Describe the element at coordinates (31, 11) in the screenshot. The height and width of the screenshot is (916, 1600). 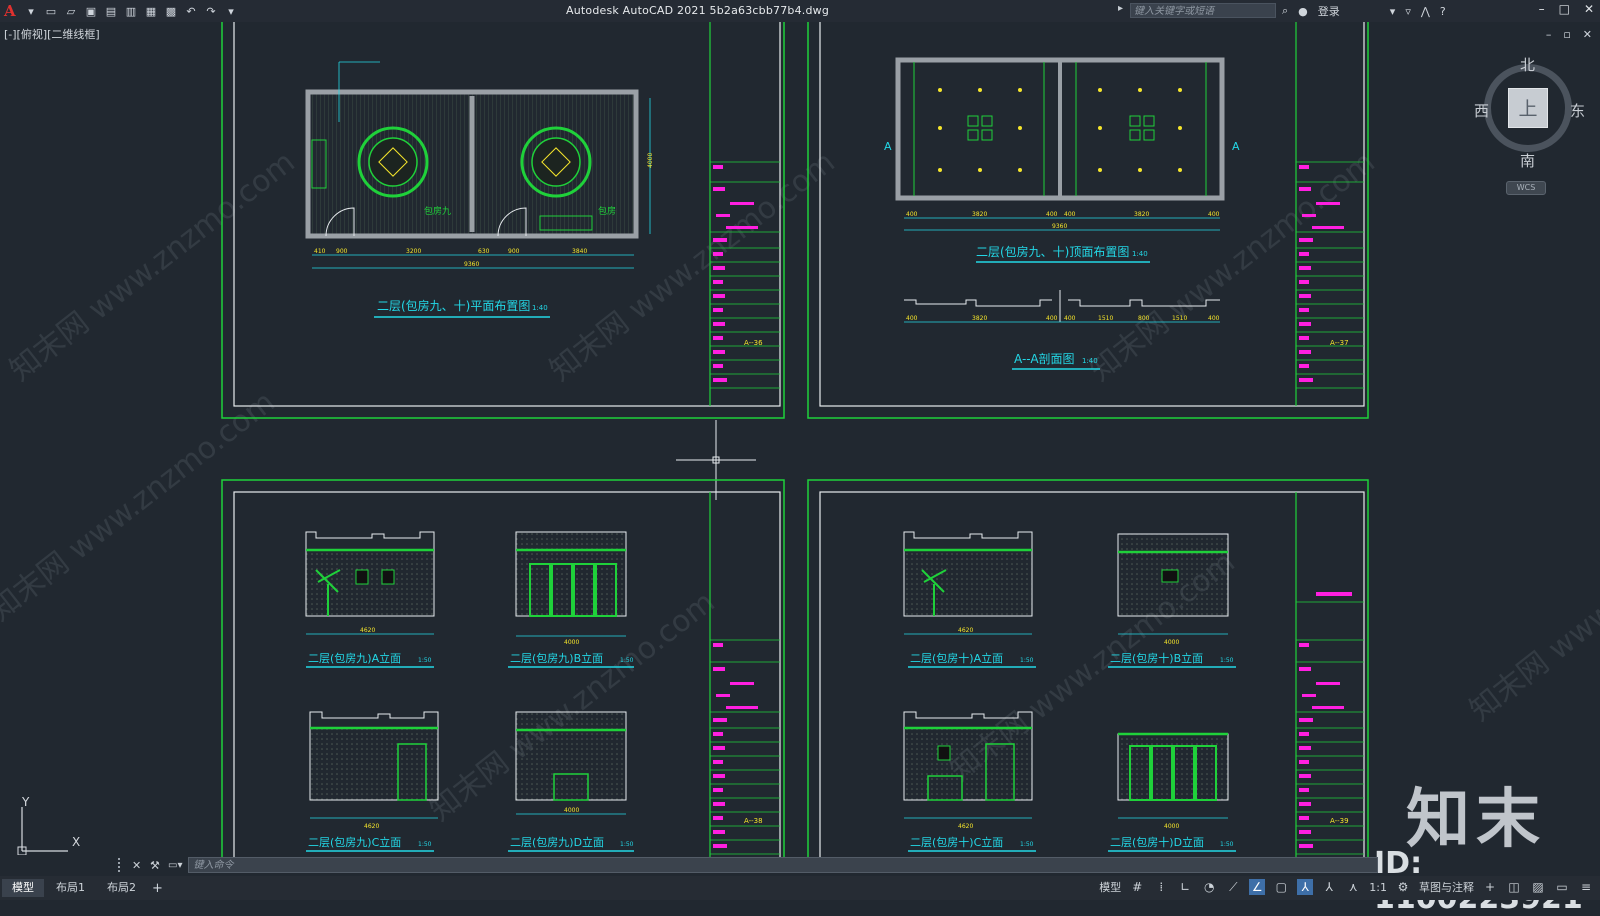
I see `app-menu-chevron-icon: ▾` at that location.